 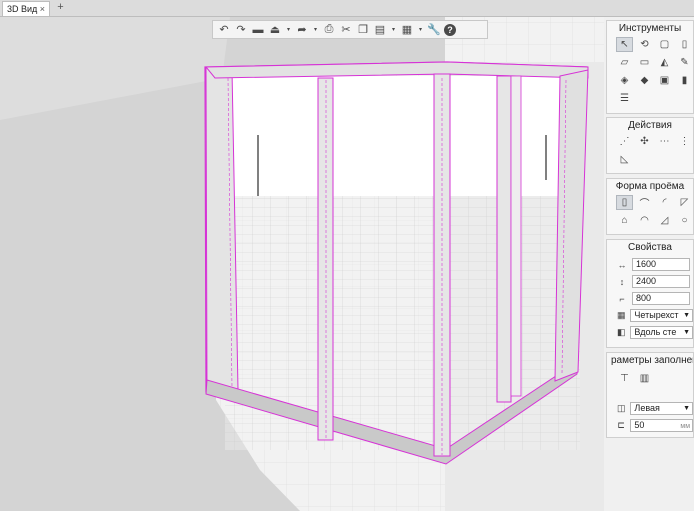 What do you see at coordinates (661, 298) in the screenshot?
I see `sill-height-field: 800мм` at bounding box center [661, 298].